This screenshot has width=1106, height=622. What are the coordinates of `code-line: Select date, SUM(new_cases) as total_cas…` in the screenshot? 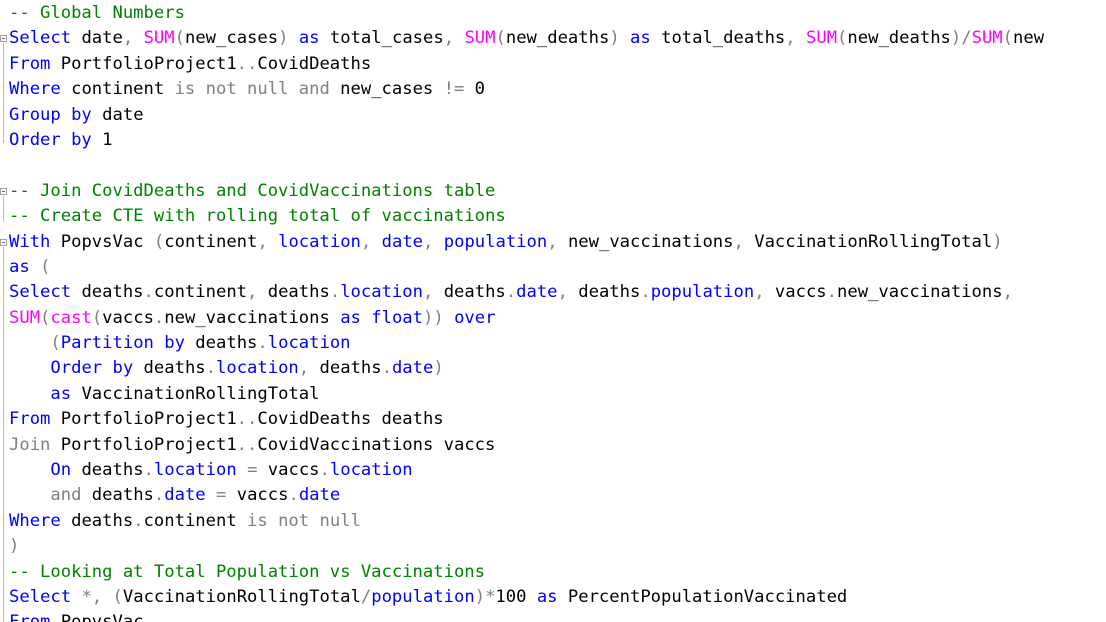 It's located at (557, 38).